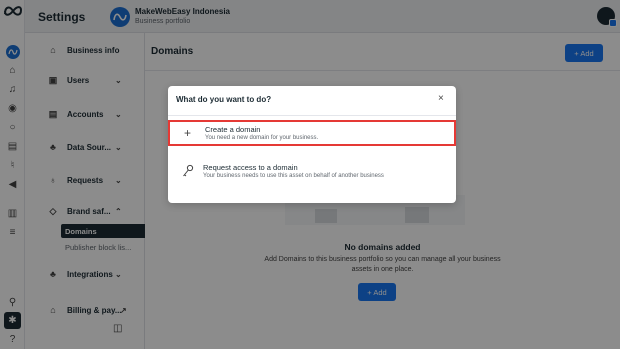 Image resolution: width=620 pixels, height=349 pixels. I want to click on plus-icon: +, so click(188, 133).